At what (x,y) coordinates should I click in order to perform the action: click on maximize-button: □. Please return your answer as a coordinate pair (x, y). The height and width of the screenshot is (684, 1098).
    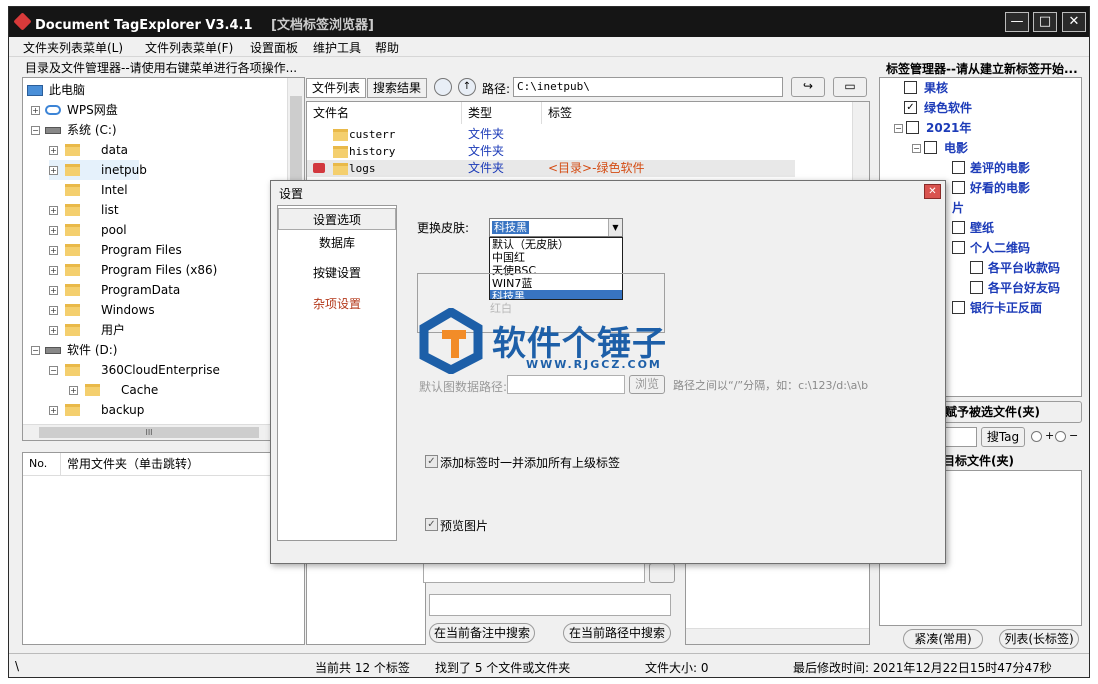
    Looking at the image, I should click on (1045, 22).